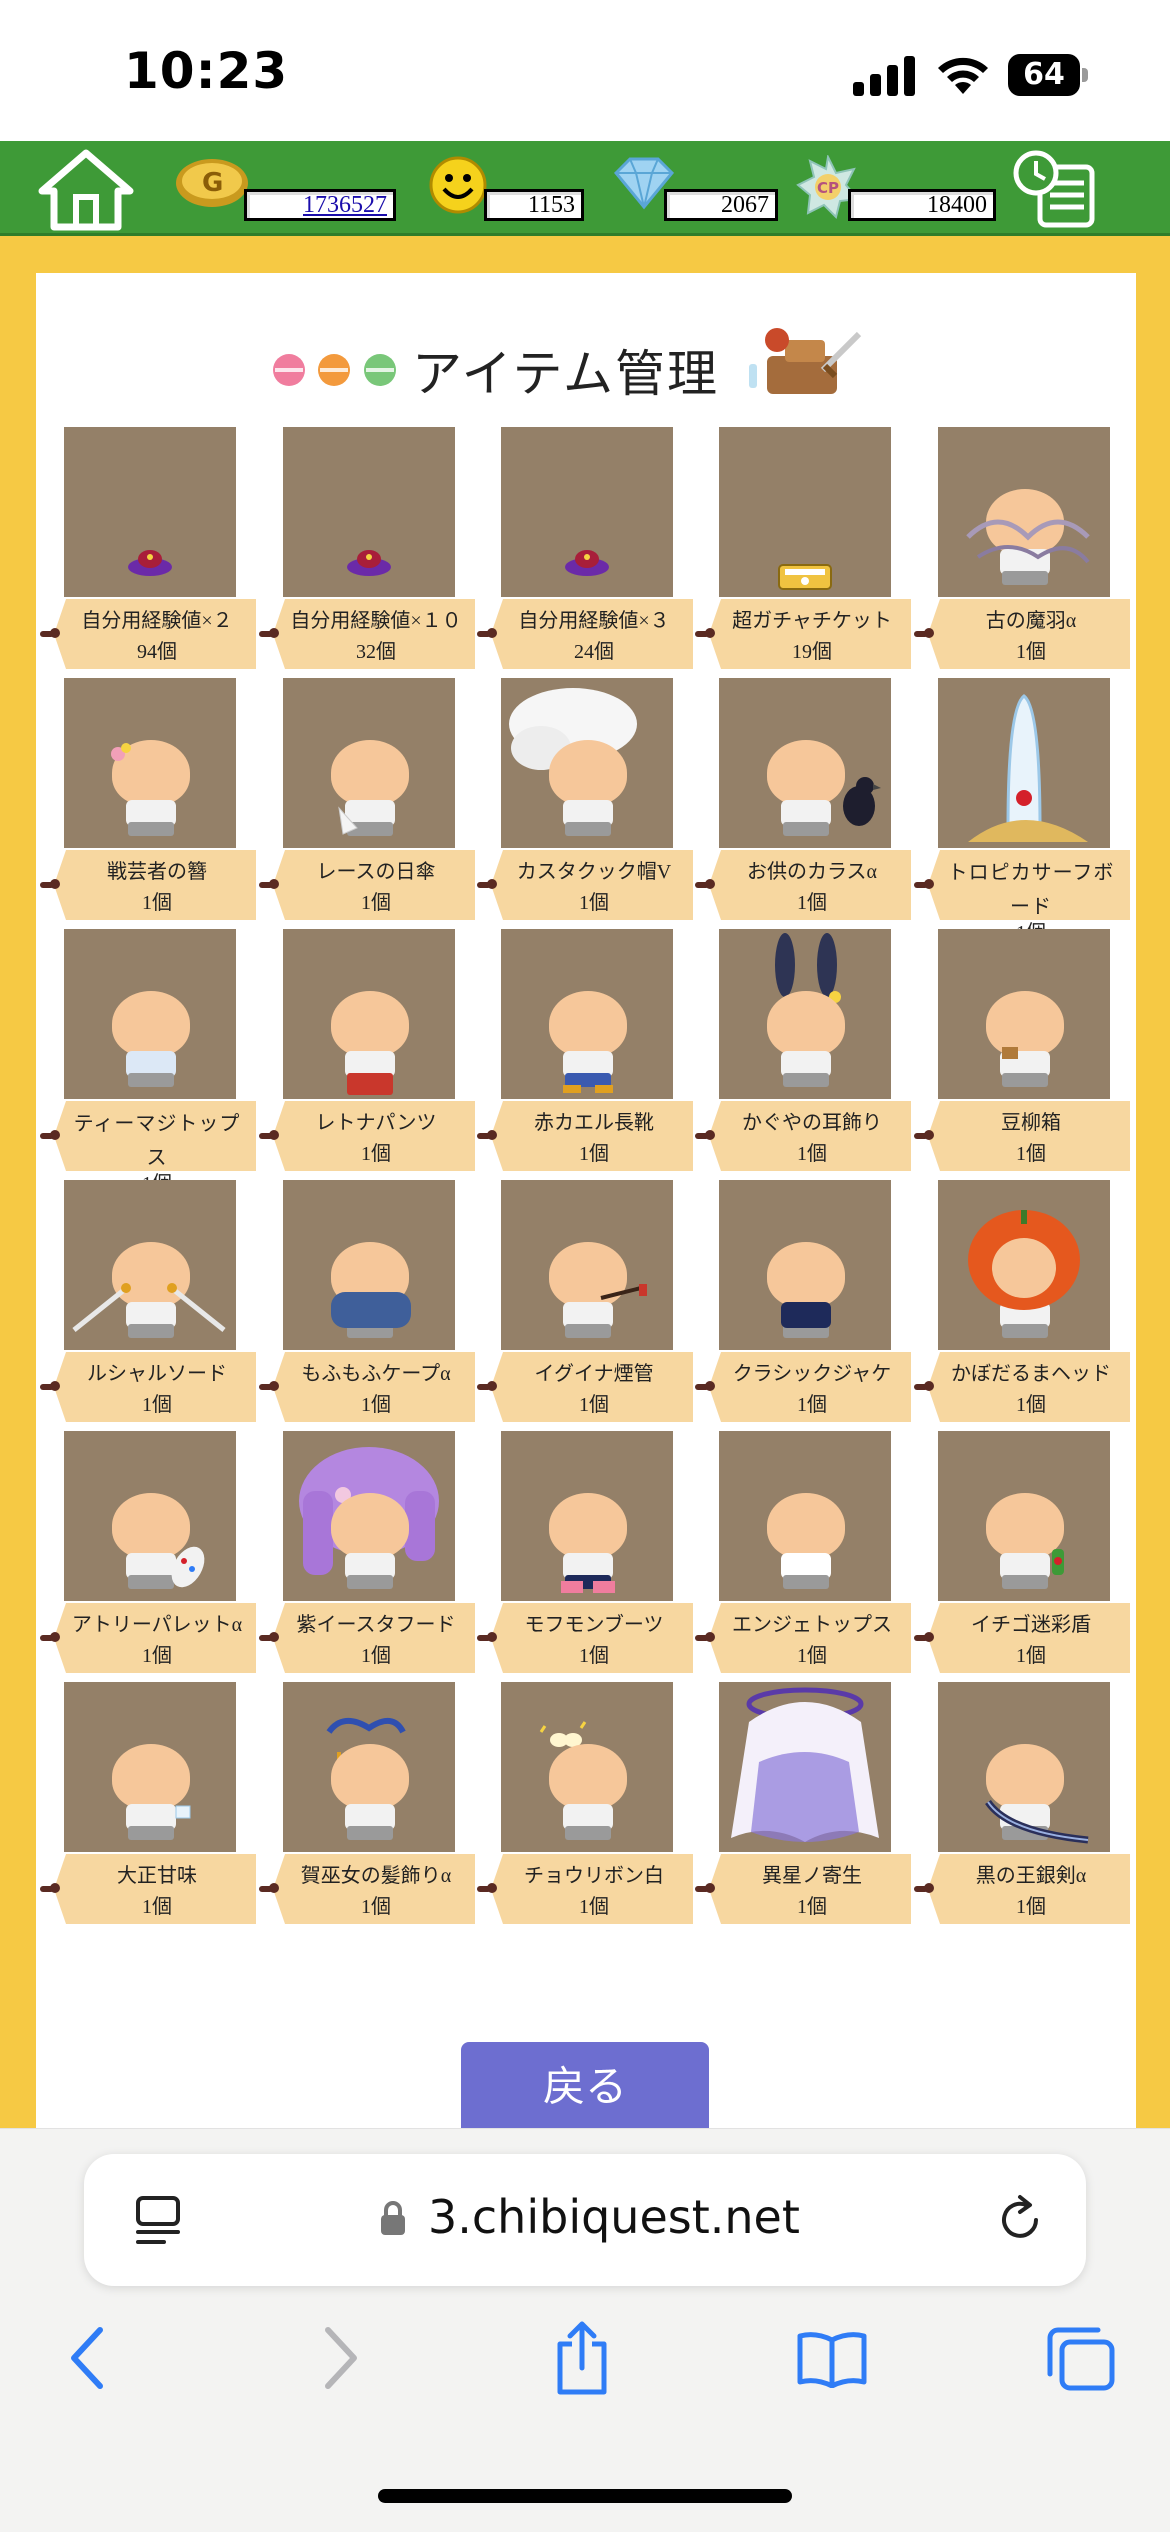  I want to click on item-name: カスタクック帽V, so click(594, 872).